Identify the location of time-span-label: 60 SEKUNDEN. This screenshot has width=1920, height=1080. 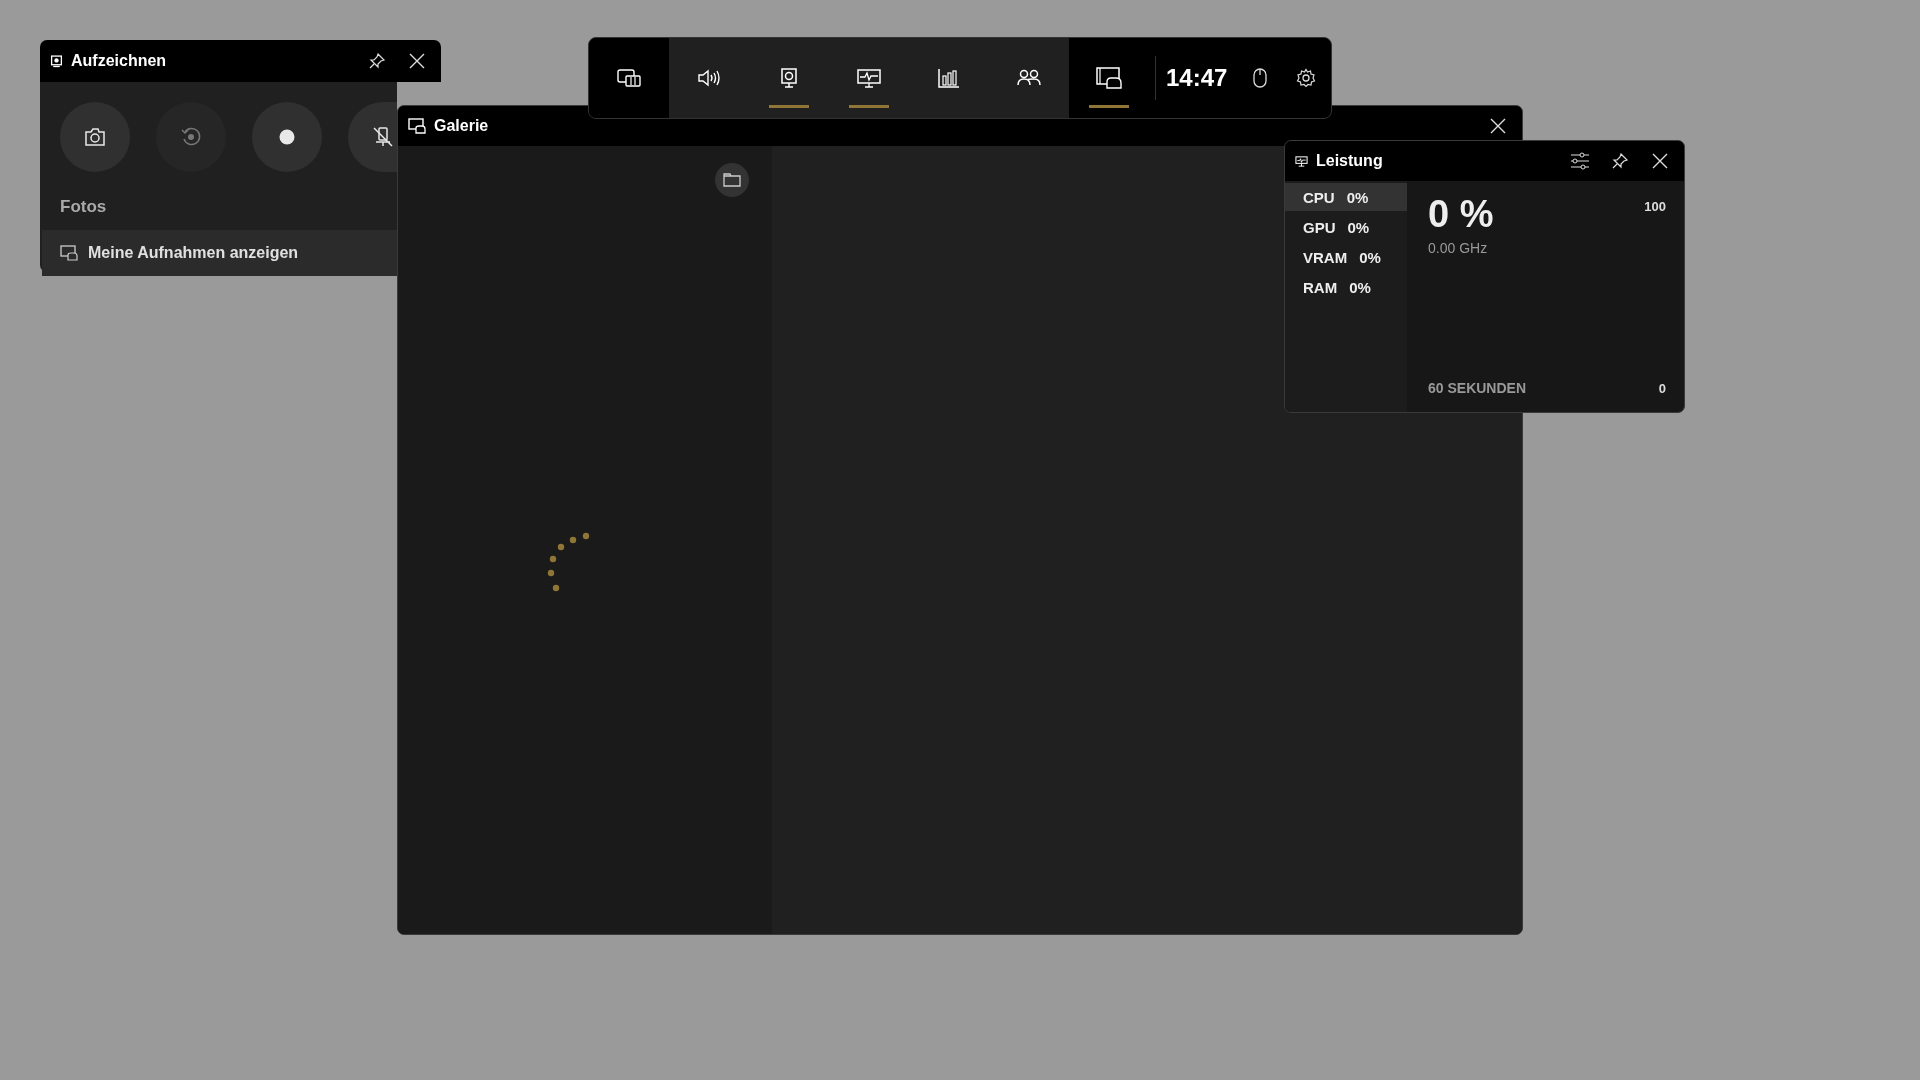
(1477, 388).